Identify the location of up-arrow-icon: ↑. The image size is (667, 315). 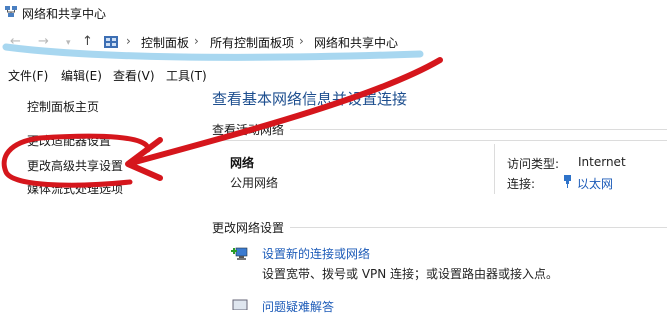
(87, 41).